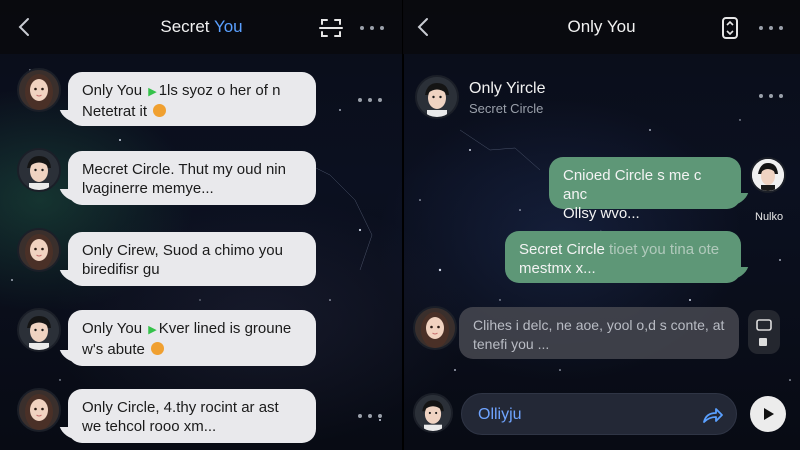 The height and width of the screenshot is (450, 800). What do you see at coordinates (121, 269) in the screenshot?
I see `message-text: biredifisr gu` at bounding box center [121, 269].